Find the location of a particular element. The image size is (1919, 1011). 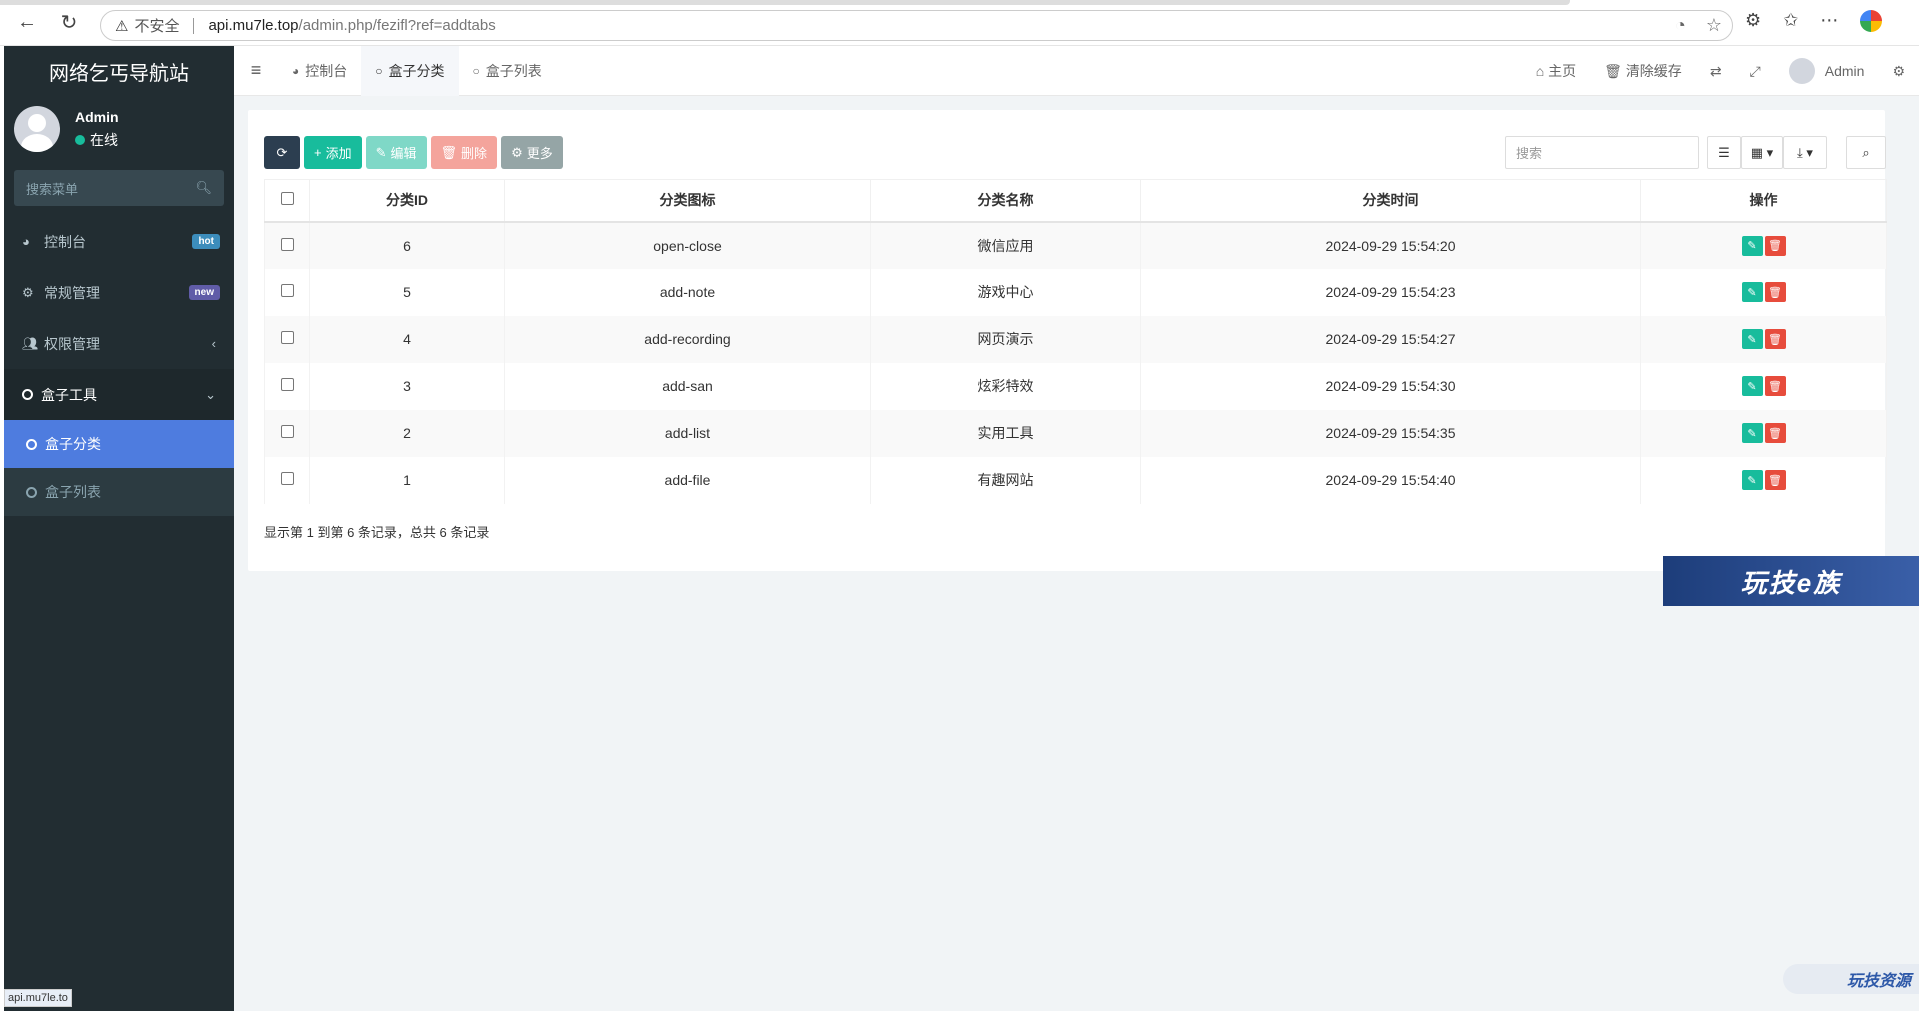

cell-name: 网页演示 is located at coordinates (1005, 339).